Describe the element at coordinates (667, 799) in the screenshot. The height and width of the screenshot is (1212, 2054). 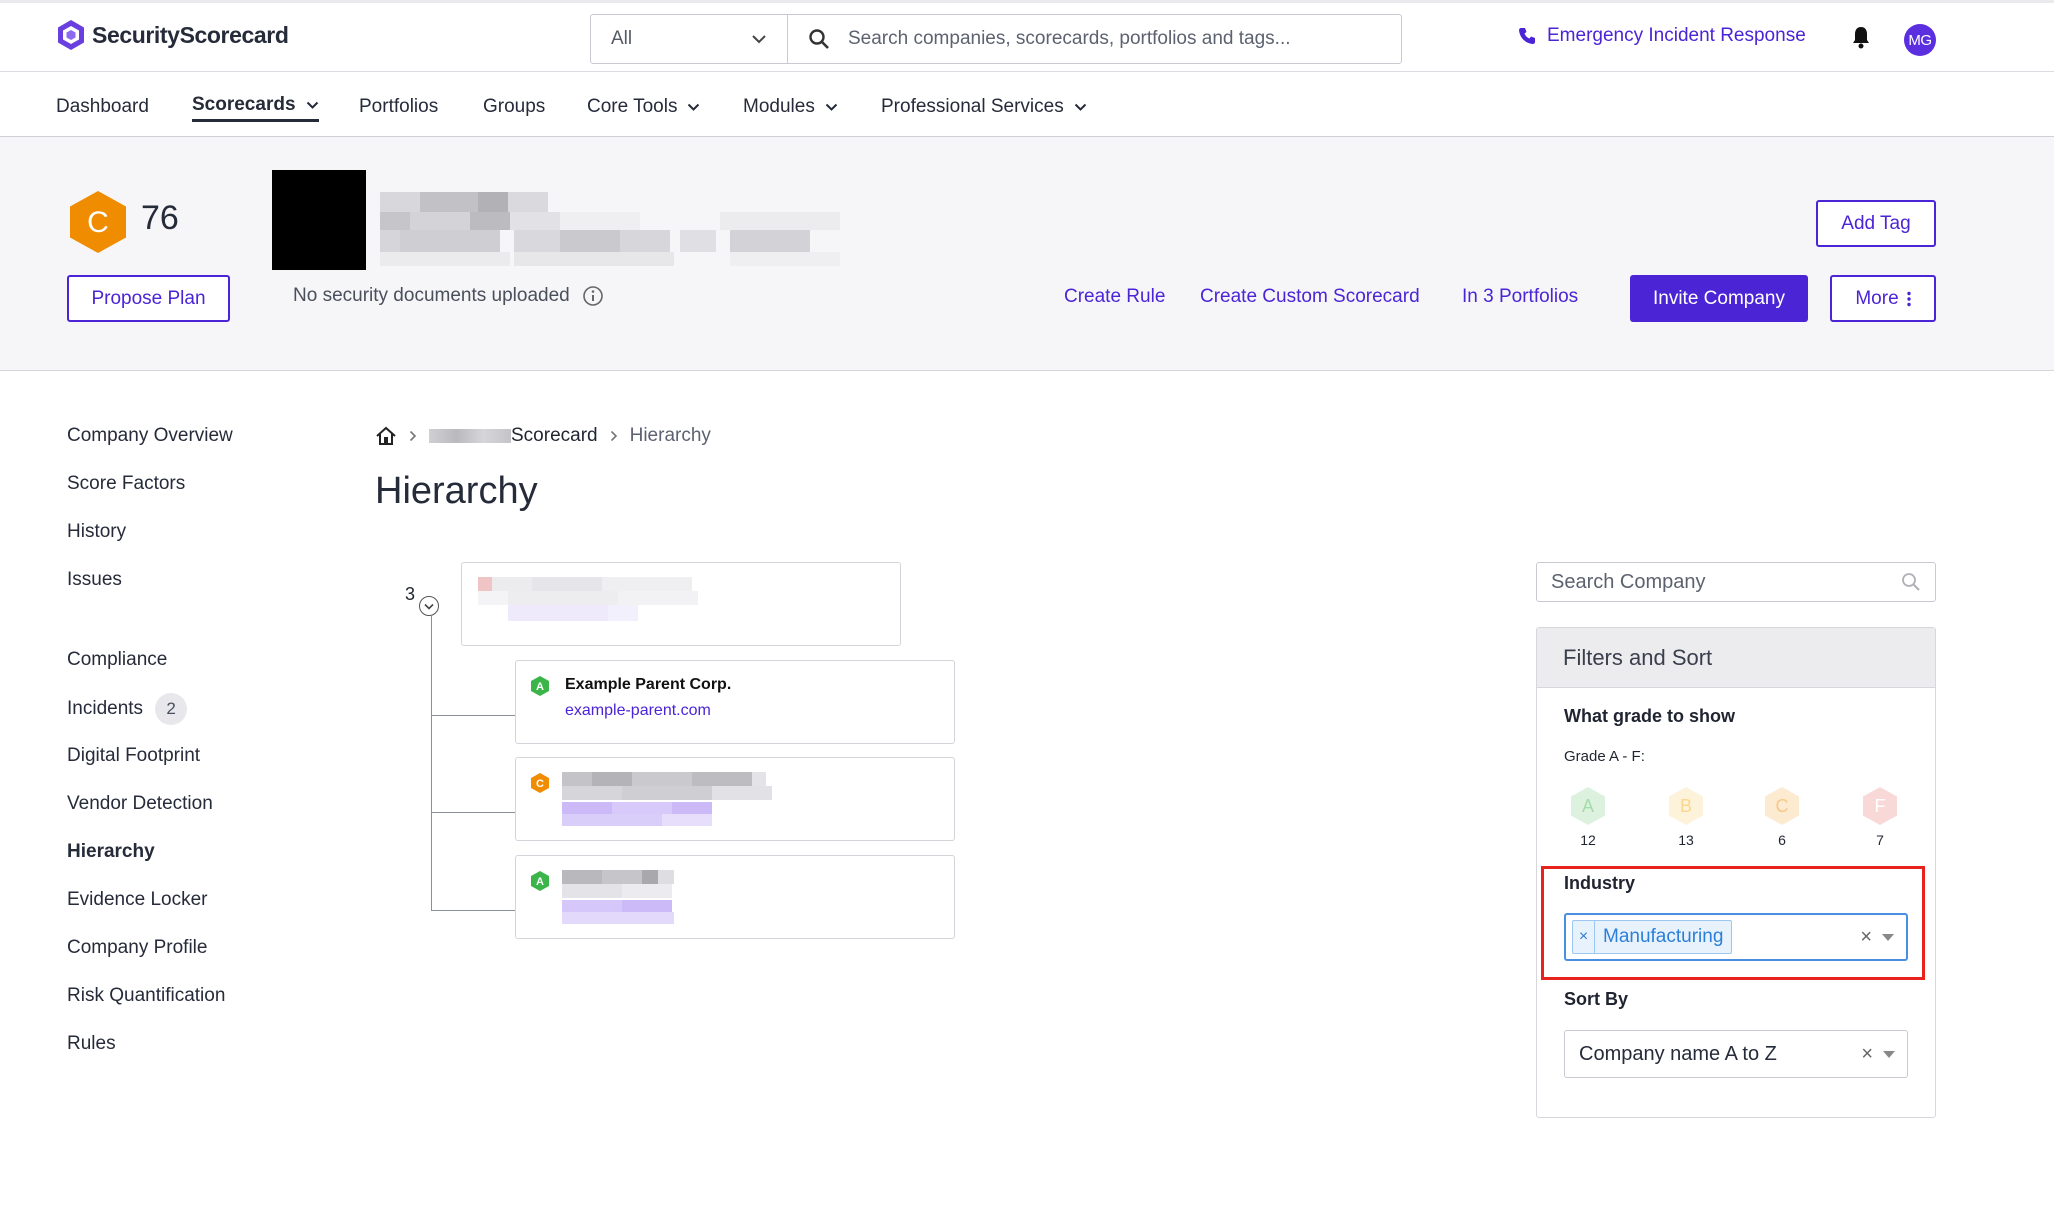
I see `node-redacted-content` at that location.